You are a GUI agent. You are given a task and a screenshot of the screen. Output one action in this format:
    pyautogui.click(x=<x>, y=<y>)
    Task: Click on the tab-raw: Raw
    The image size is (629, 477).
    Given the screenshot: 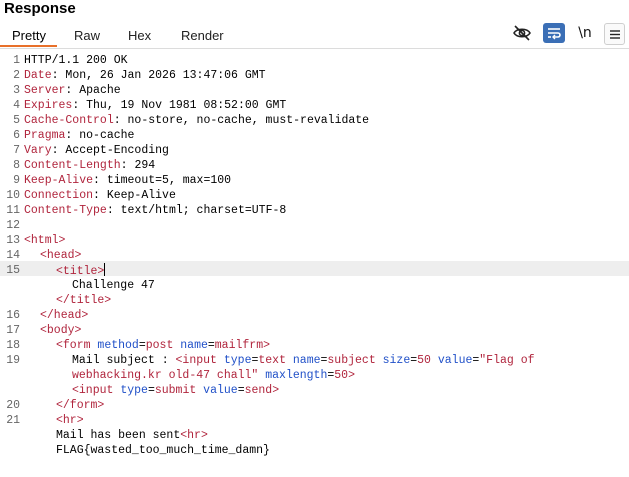 What is the action you would take?
    pyautogui.click(x=87, y=35)
    